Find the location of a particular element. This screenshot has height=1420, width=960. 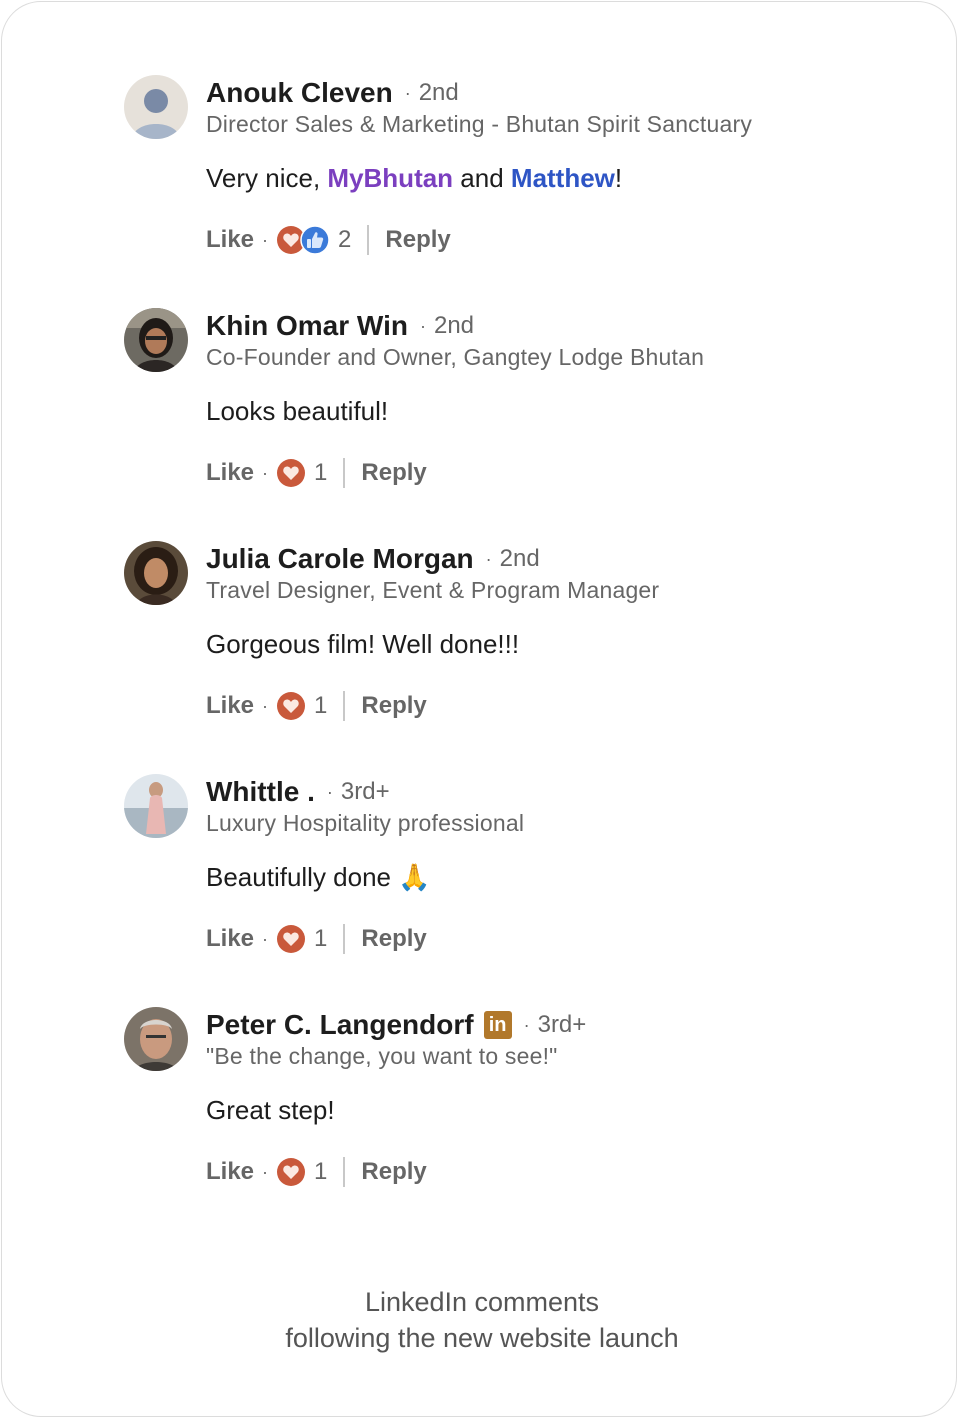

commenter-name: Whittle . is located at coordinates (260, 792).